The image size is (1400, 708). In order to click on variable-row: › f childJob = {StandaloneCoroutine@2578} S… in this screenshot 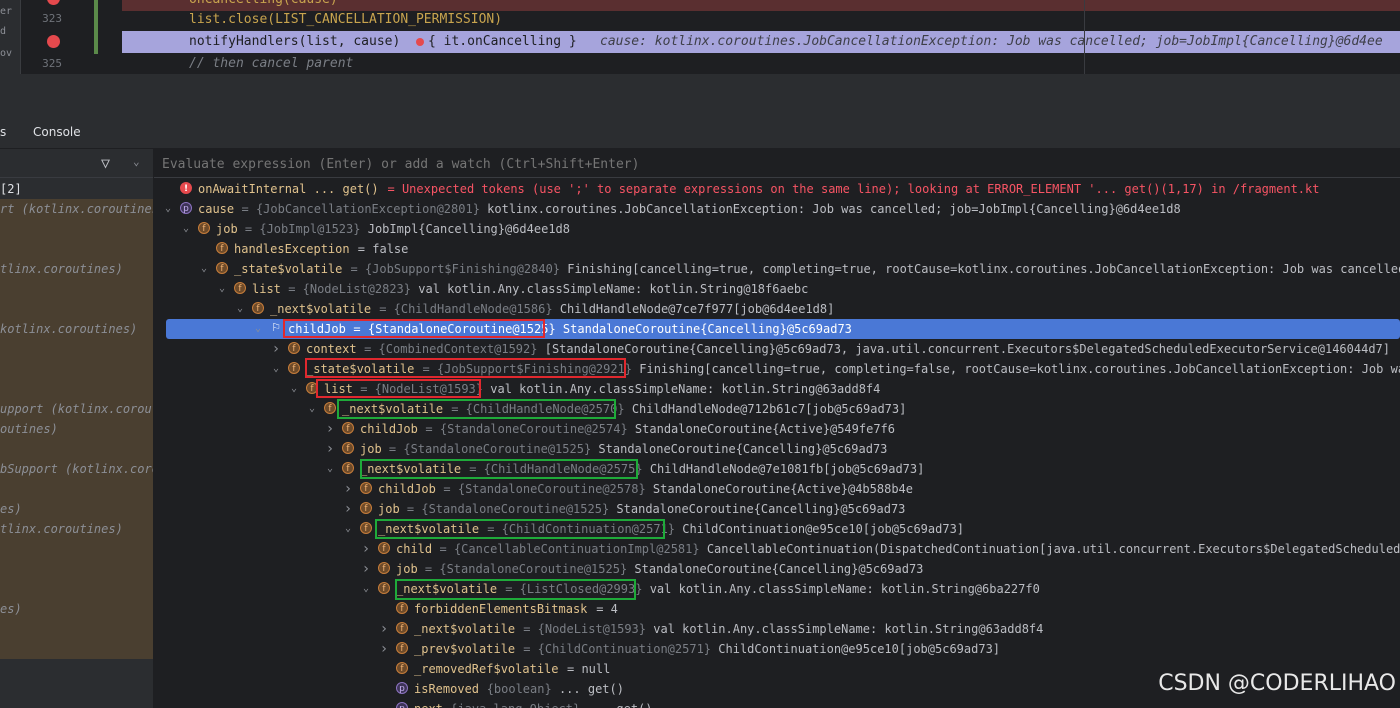, I will do `click(777, 489)`.